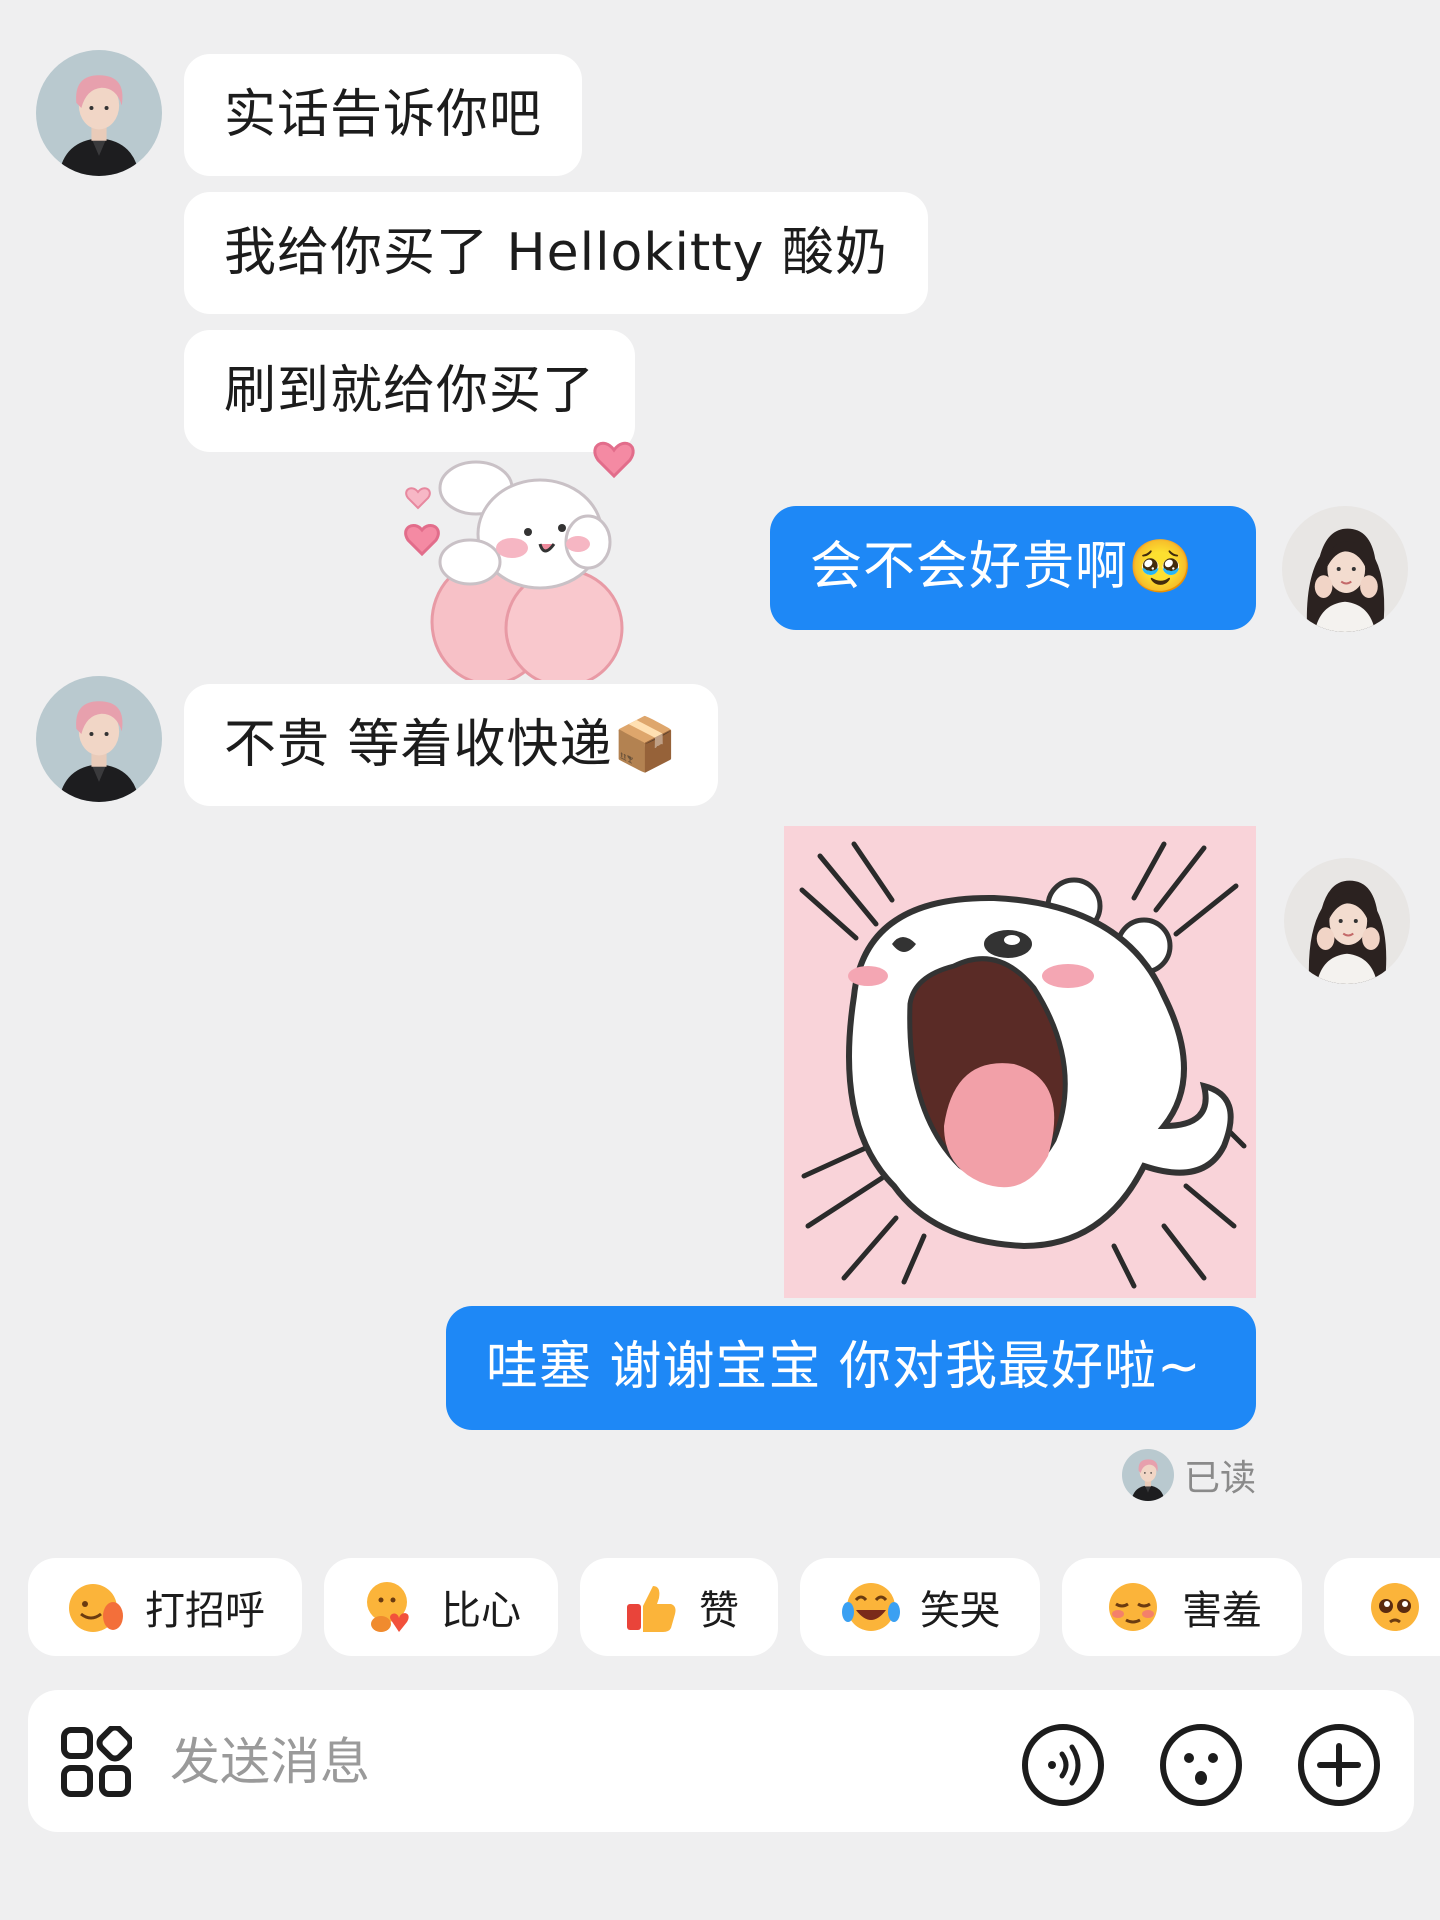  I want to click on message-text: 刷到就给你买了, so click(410, 391).